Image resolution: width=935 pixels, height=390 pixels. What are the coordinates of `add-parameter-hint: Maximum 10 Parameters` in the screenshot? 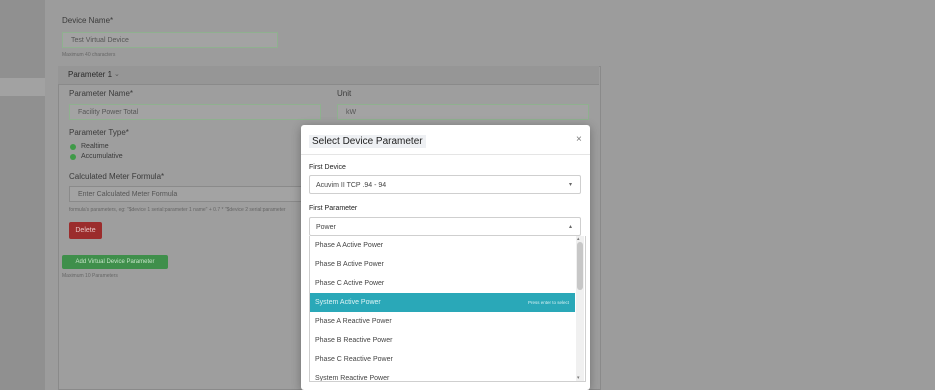 It's located at (90, 276).